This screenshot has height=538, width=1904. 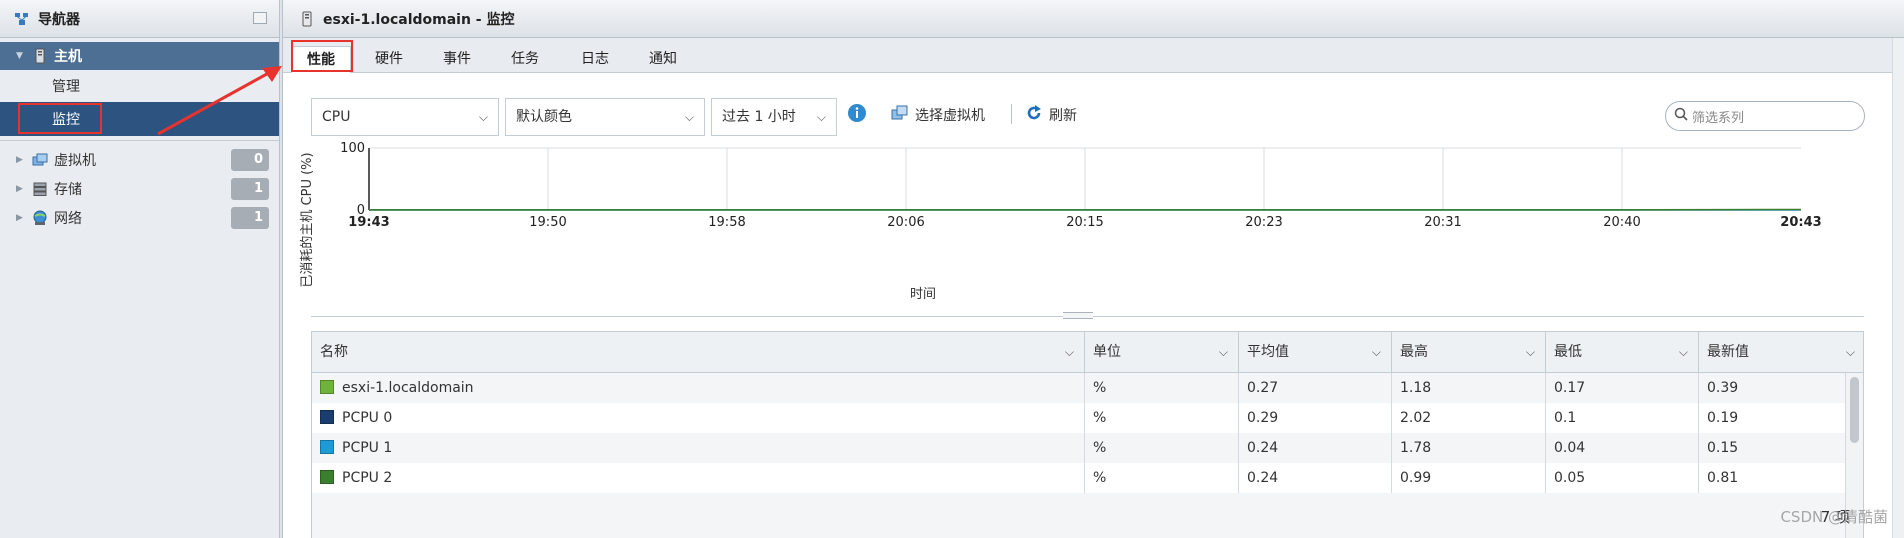 I want to click on table-row: PCPU 1 % 0.24 1.78 0.04 0.15, so click(x=1079, y=448).